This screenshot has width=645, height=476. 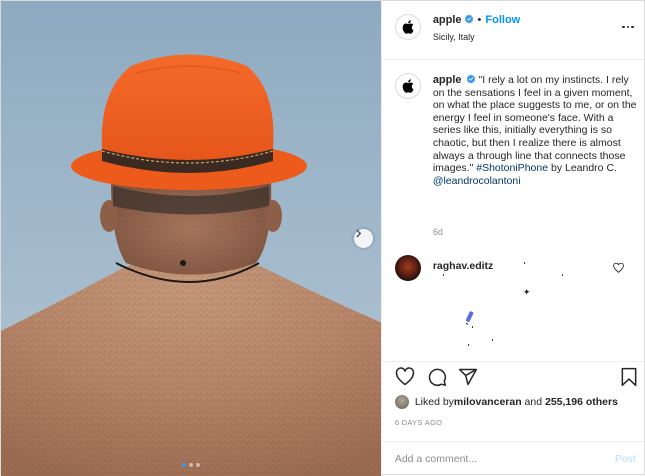 I want to click on share-icon, so click(x=468, y=377).